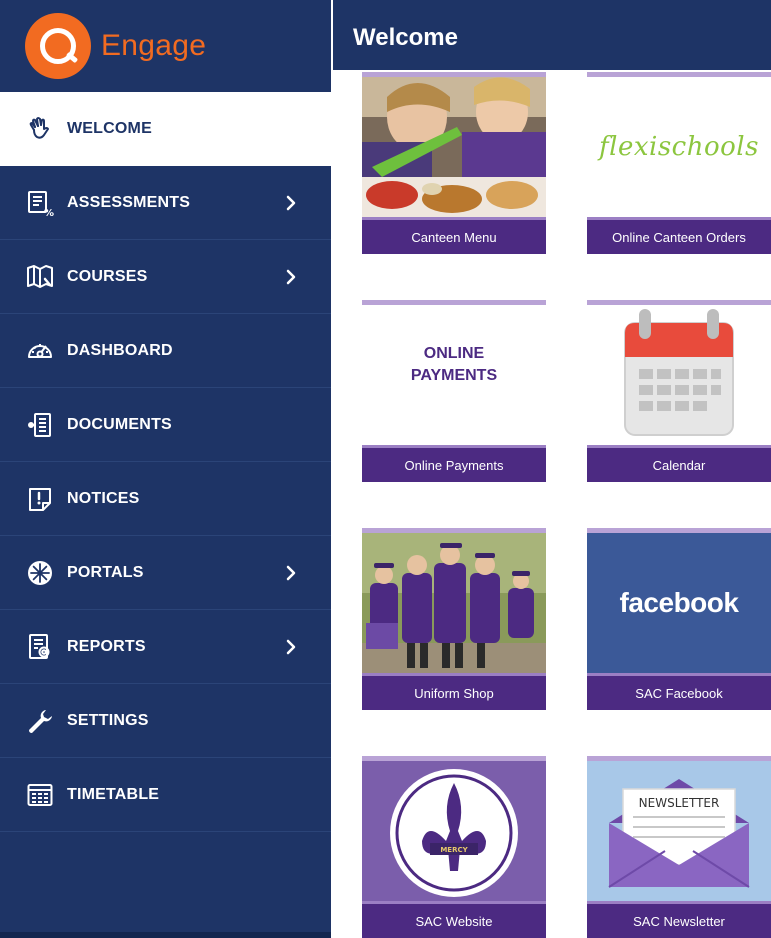 This screenshot has width=771, height=938. I want to click on sidebar-item-label: REPORTS, so click(106, 646).